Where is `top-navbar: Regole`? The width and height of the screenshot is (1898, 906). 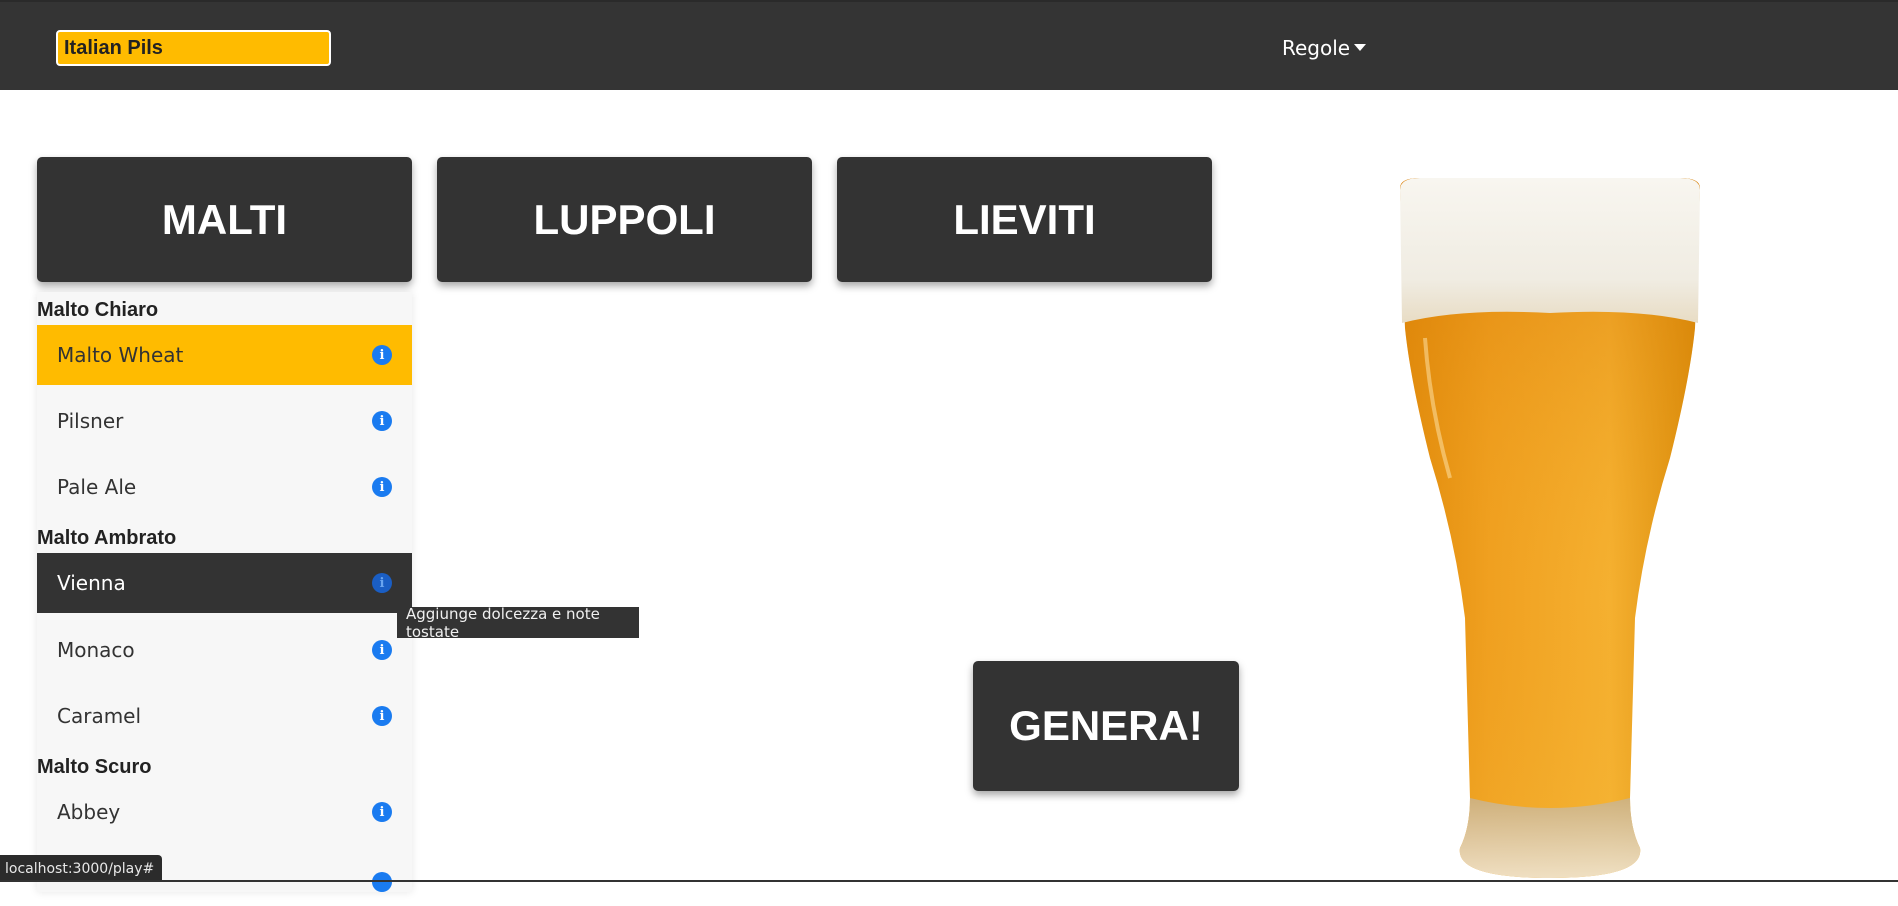
top-navbar: Regole is located at coordinates (949, 45).